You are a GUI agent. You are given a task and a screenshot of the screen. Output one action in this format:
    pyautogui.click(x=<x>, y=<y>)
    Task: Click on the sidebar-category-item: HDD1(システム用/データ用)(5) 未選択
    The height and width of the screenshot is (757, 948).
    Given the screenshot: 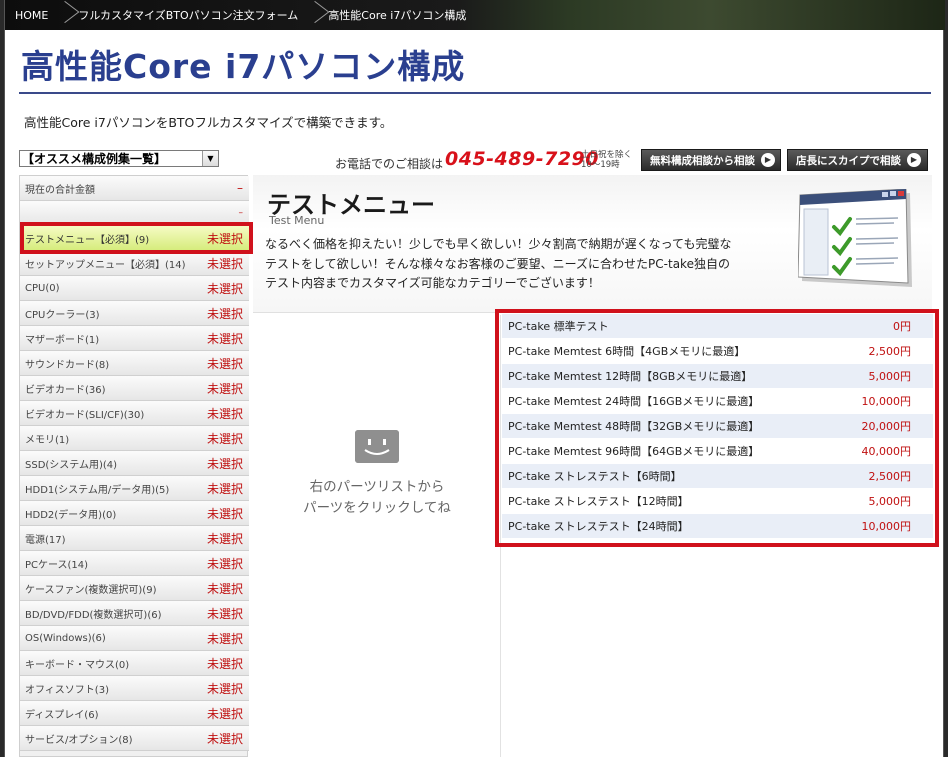 What is the action you would take?
    pyautogui.click(x=134, y=488)
    